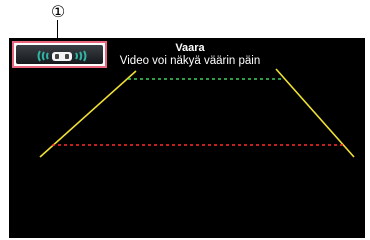 The image size is (370, 240). I want to click on parking-sensor-car-icon, so click(62, 56).